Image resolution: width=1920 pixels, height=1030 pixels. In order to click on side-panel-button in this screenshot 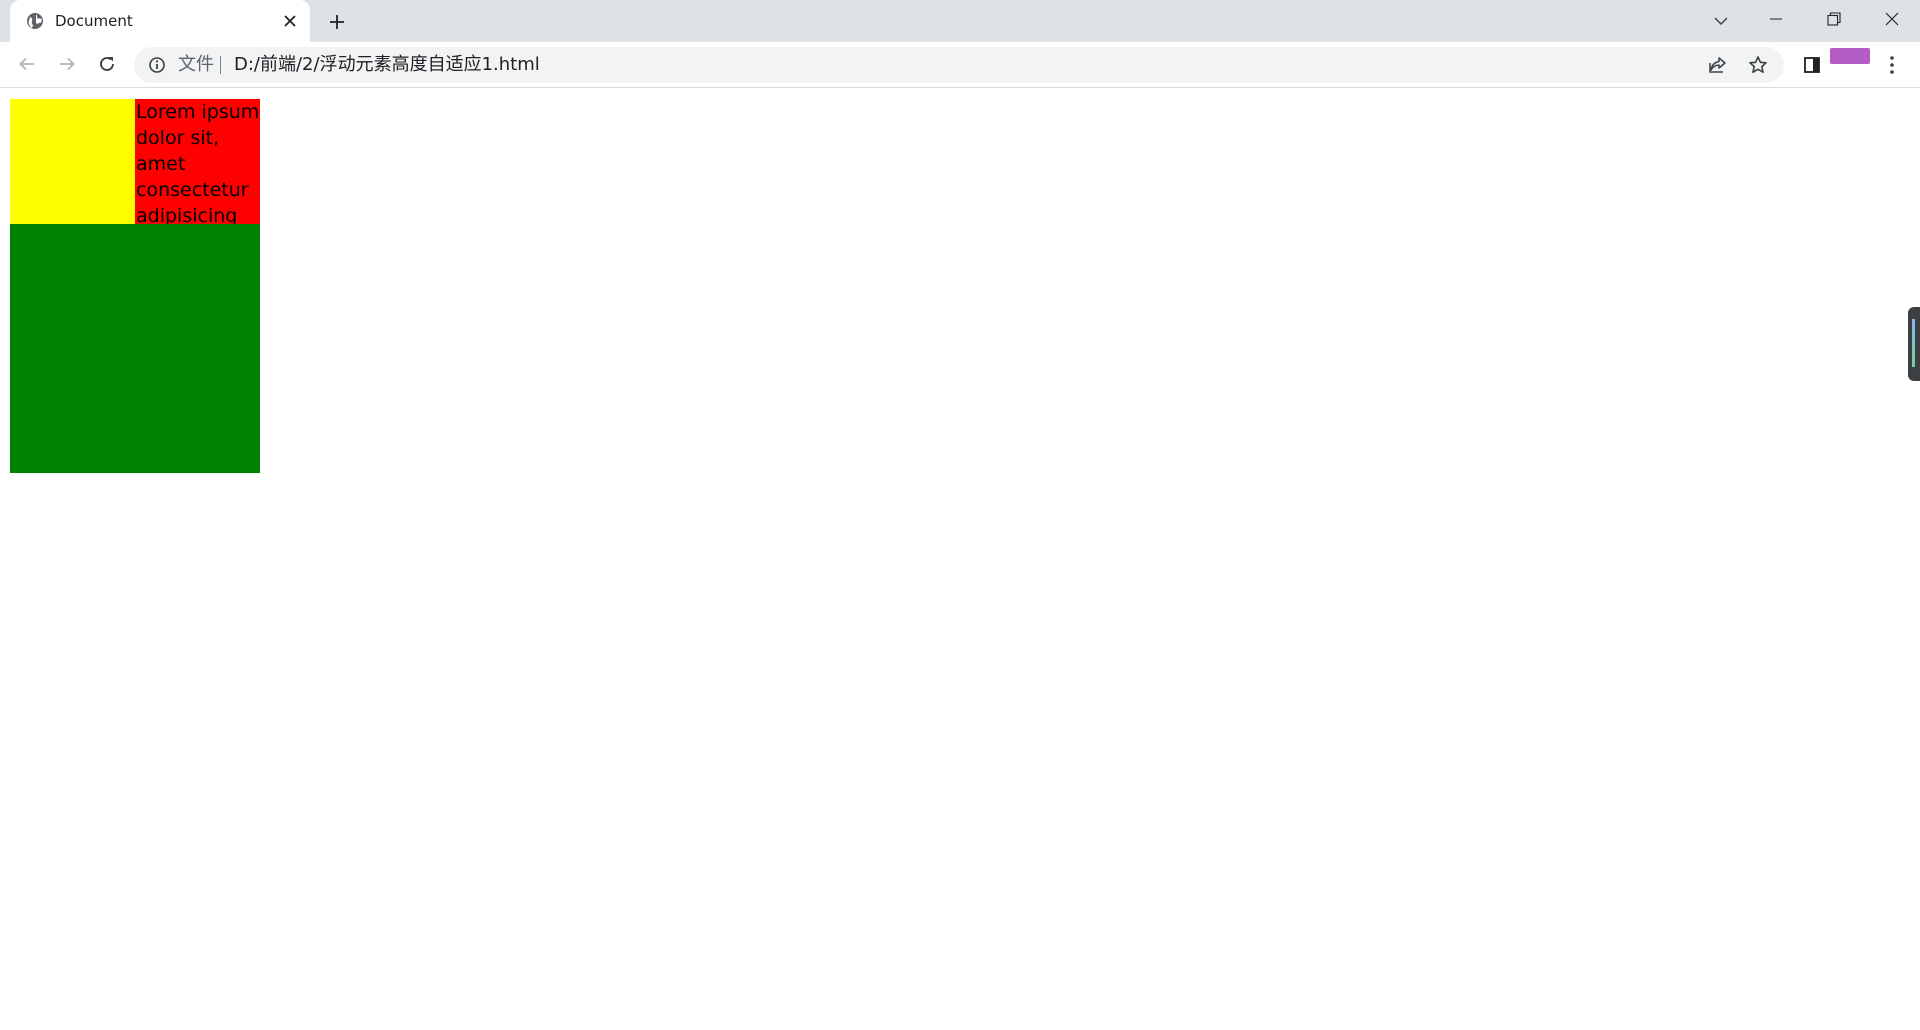, I will do `click(1812, 65)`.